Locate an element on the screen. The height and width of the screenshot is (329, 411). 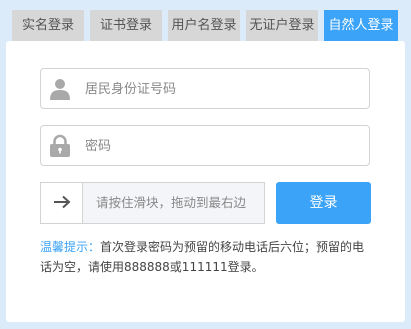
user-icon is located at coordinates (60, 89).